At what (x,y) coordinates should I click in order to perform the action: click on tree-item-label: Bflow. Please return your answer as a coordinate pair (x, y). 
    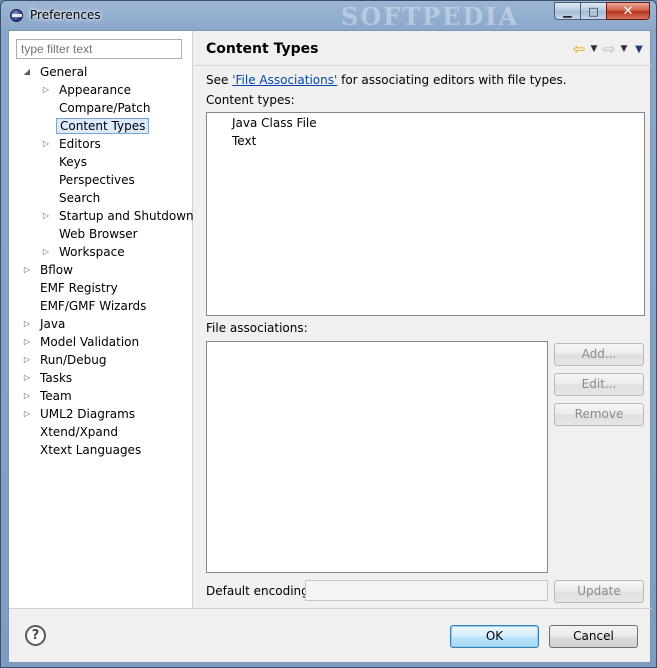
    Looking at the image, I should click on (56, 270).